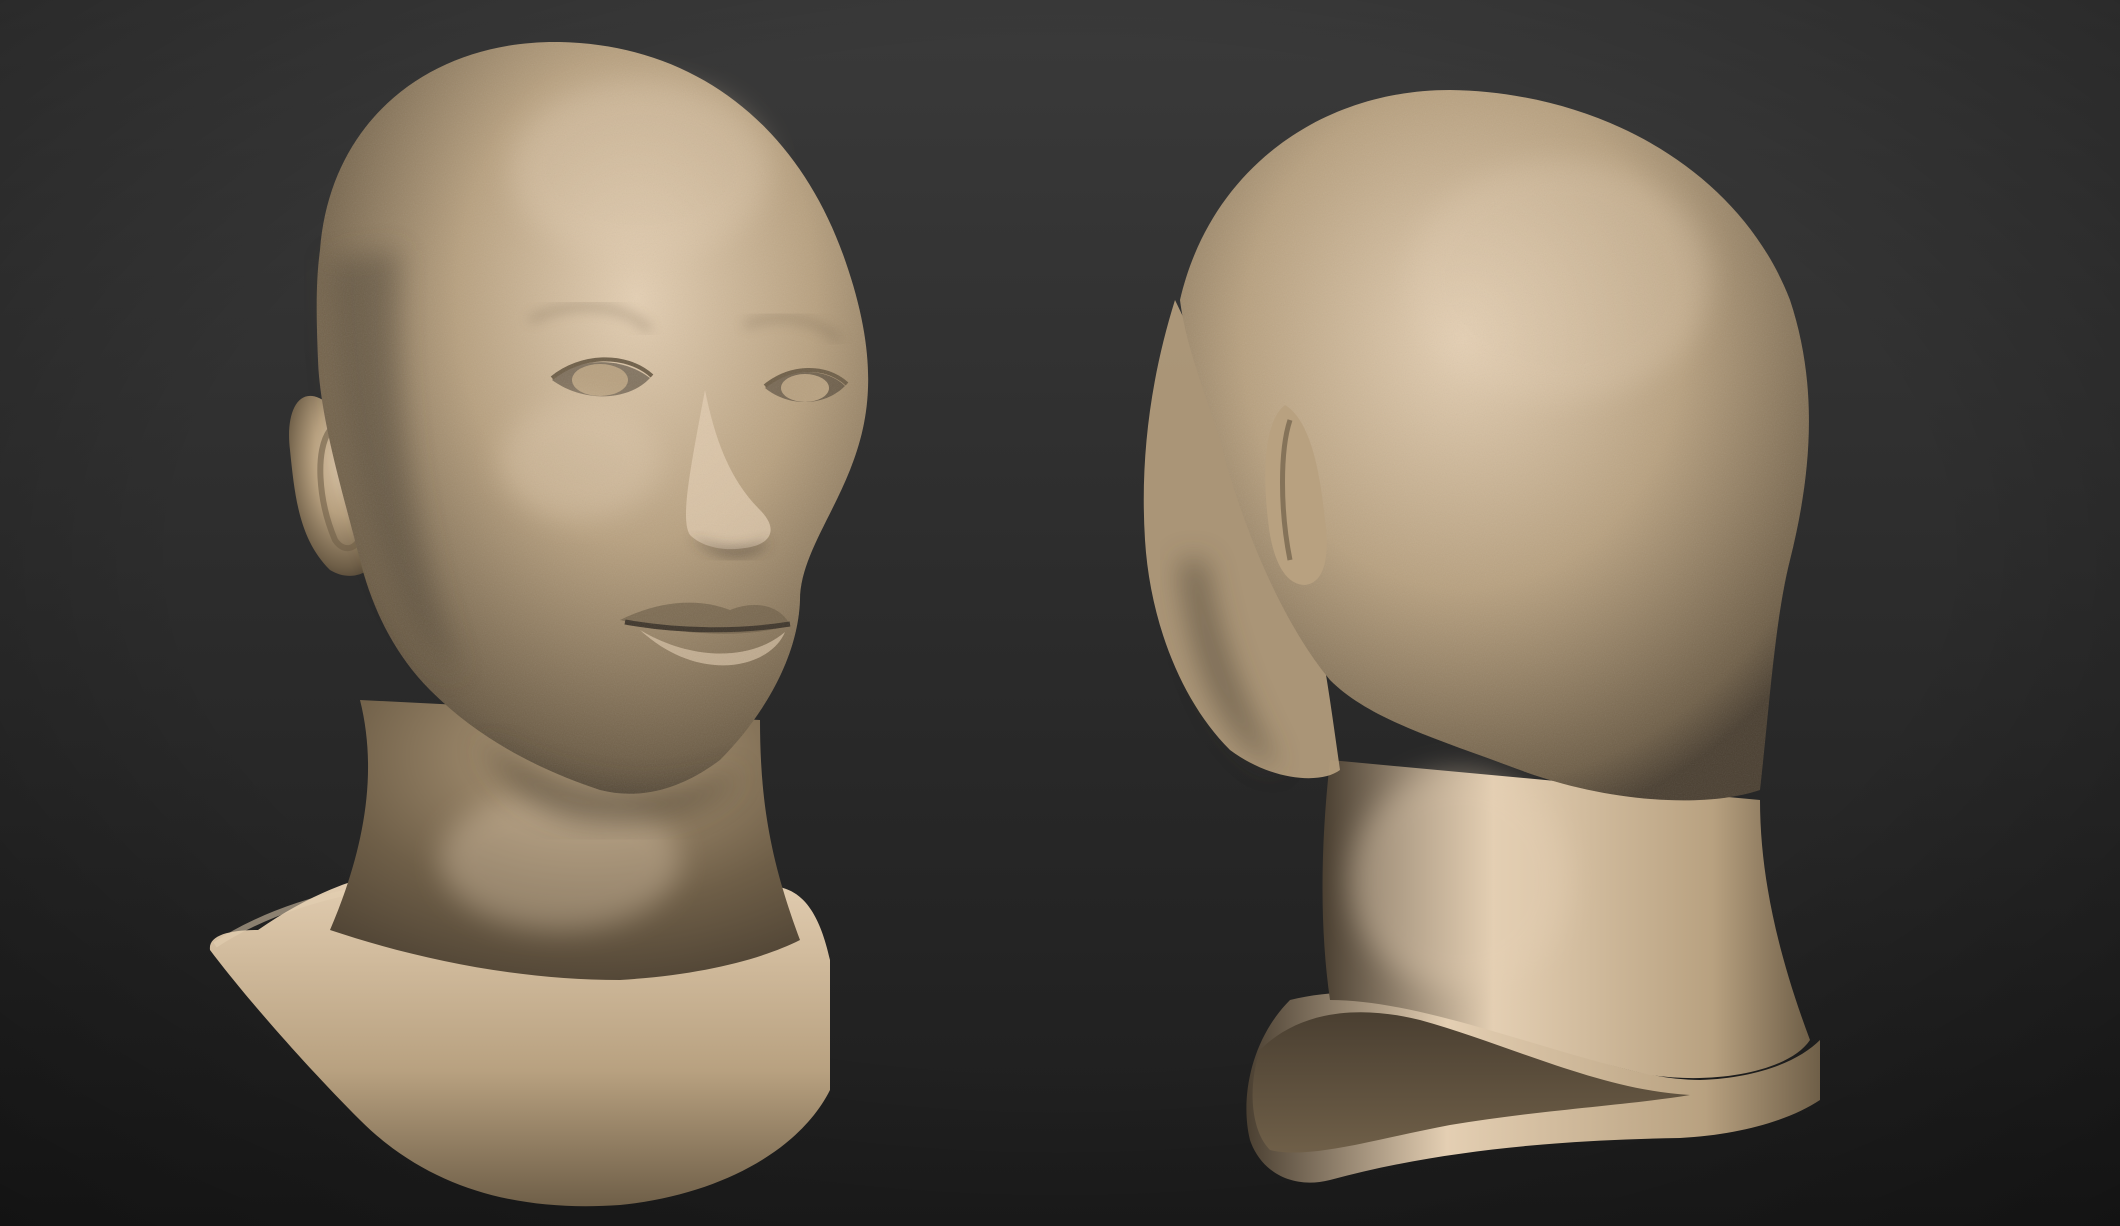  What do you see at coordinates (1460, 880) in the screenshot?
I see `back-neck-highlight` at bounding box center [1460, 880].